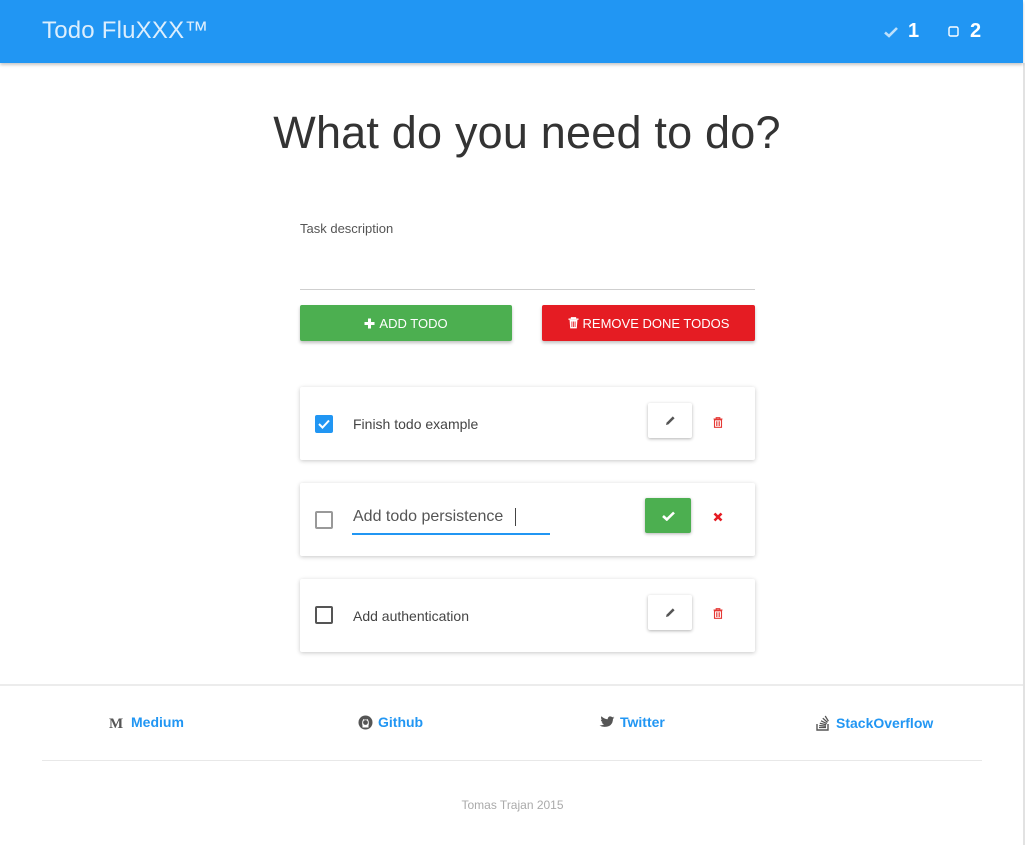  Describe the element at coordinates (411, 616) in the screenshot. I see `todo-text: Add authentication` at that location.